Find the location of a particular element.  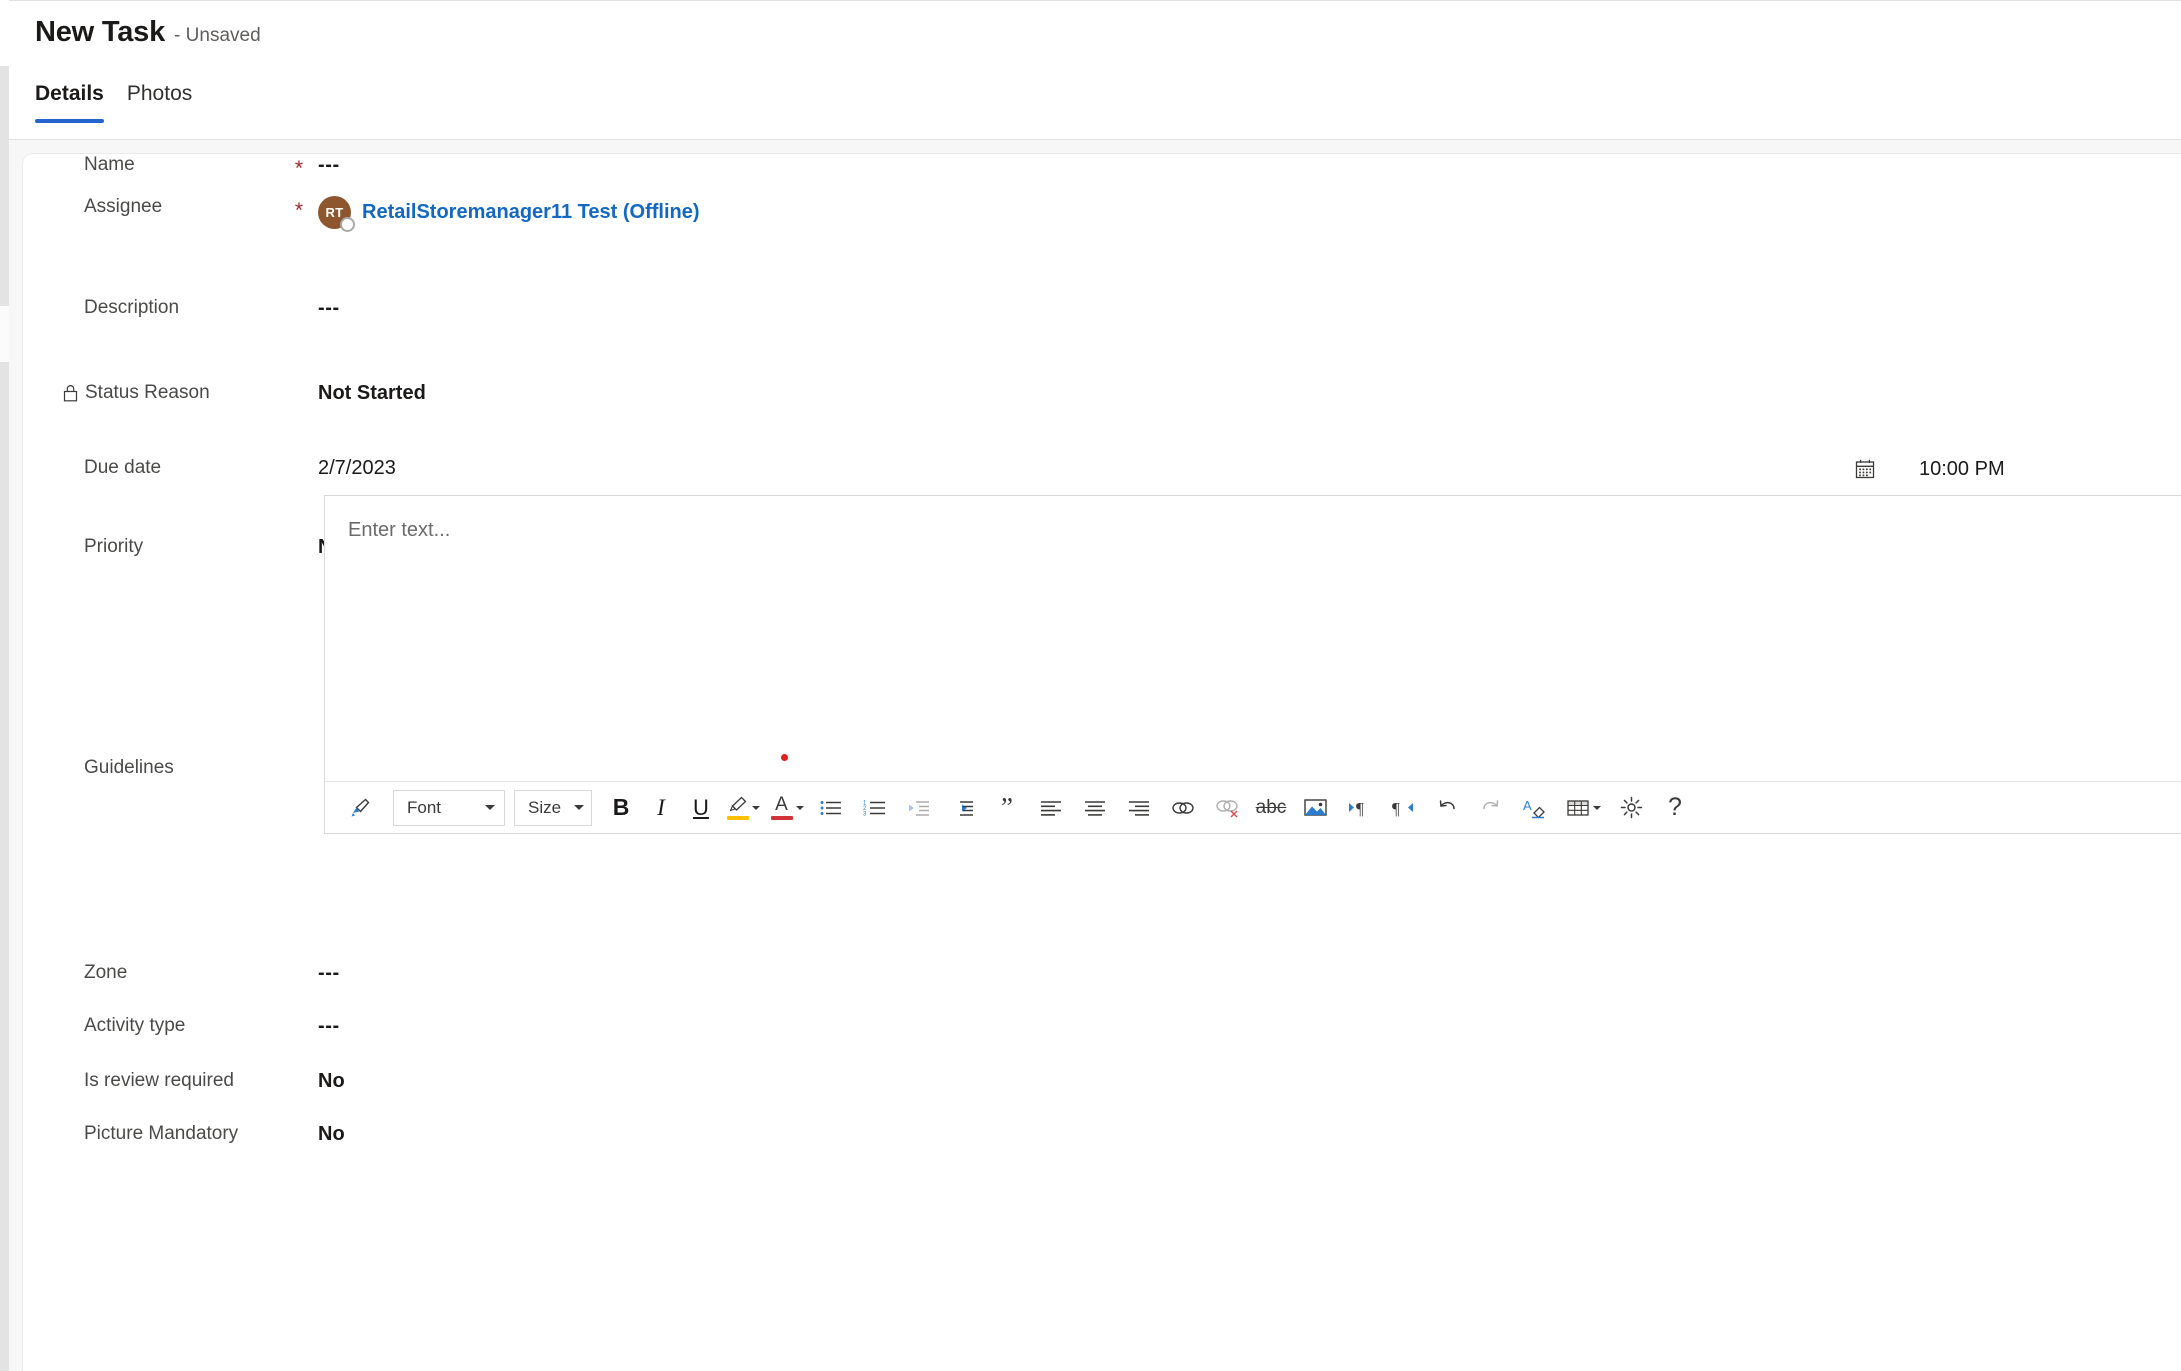

field-row-picture-mandatory: Picture Mandatory No is located at coordinates (1102, 1151).